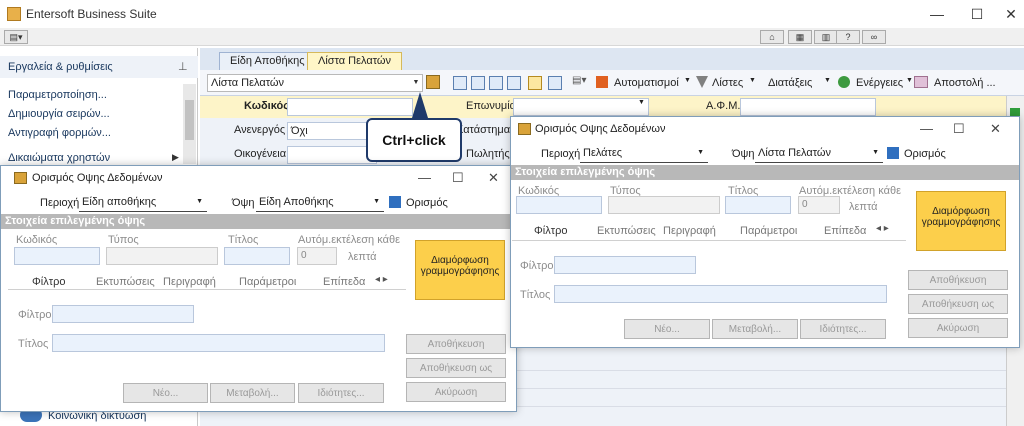  What do you see at coordinates (826, 37) in the screenshot?
I see `book-icon: ▥` at bounding box center [826, 37].